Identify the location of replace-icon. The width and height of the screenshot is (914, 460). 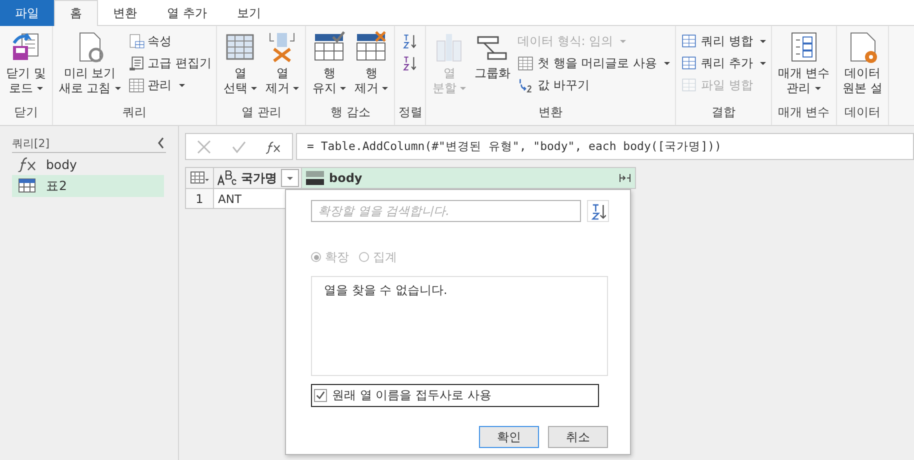
(525, 85).